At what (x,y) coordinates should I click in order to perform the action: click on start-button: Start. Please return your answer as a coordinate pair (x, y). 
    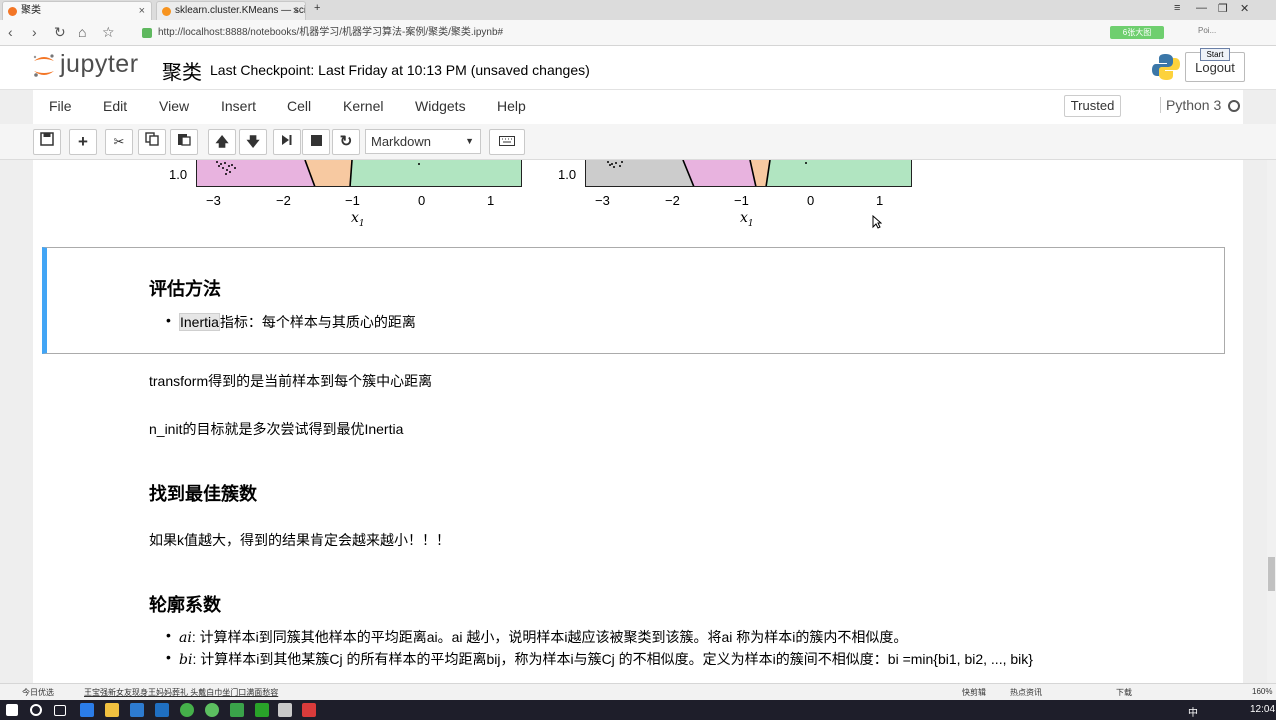
    Looking at the image, I should click on (1215, 54).